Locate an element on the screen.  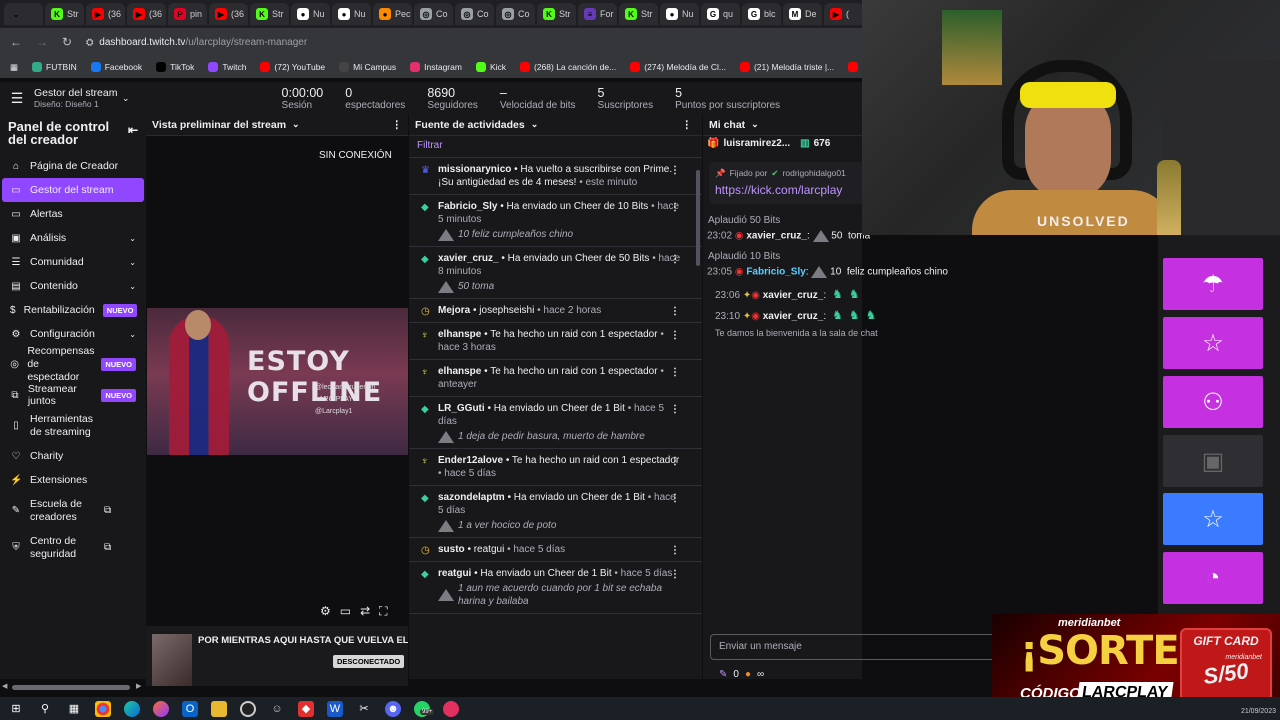
file-explorer-icon is located at coordinates (219, 708).